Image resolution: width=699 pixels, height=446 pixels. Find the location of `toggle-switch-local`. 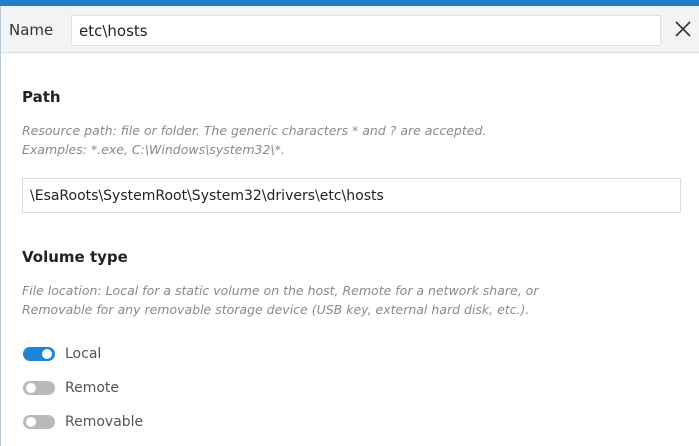

toggle-switch-local is located at coordinates (39, 354).